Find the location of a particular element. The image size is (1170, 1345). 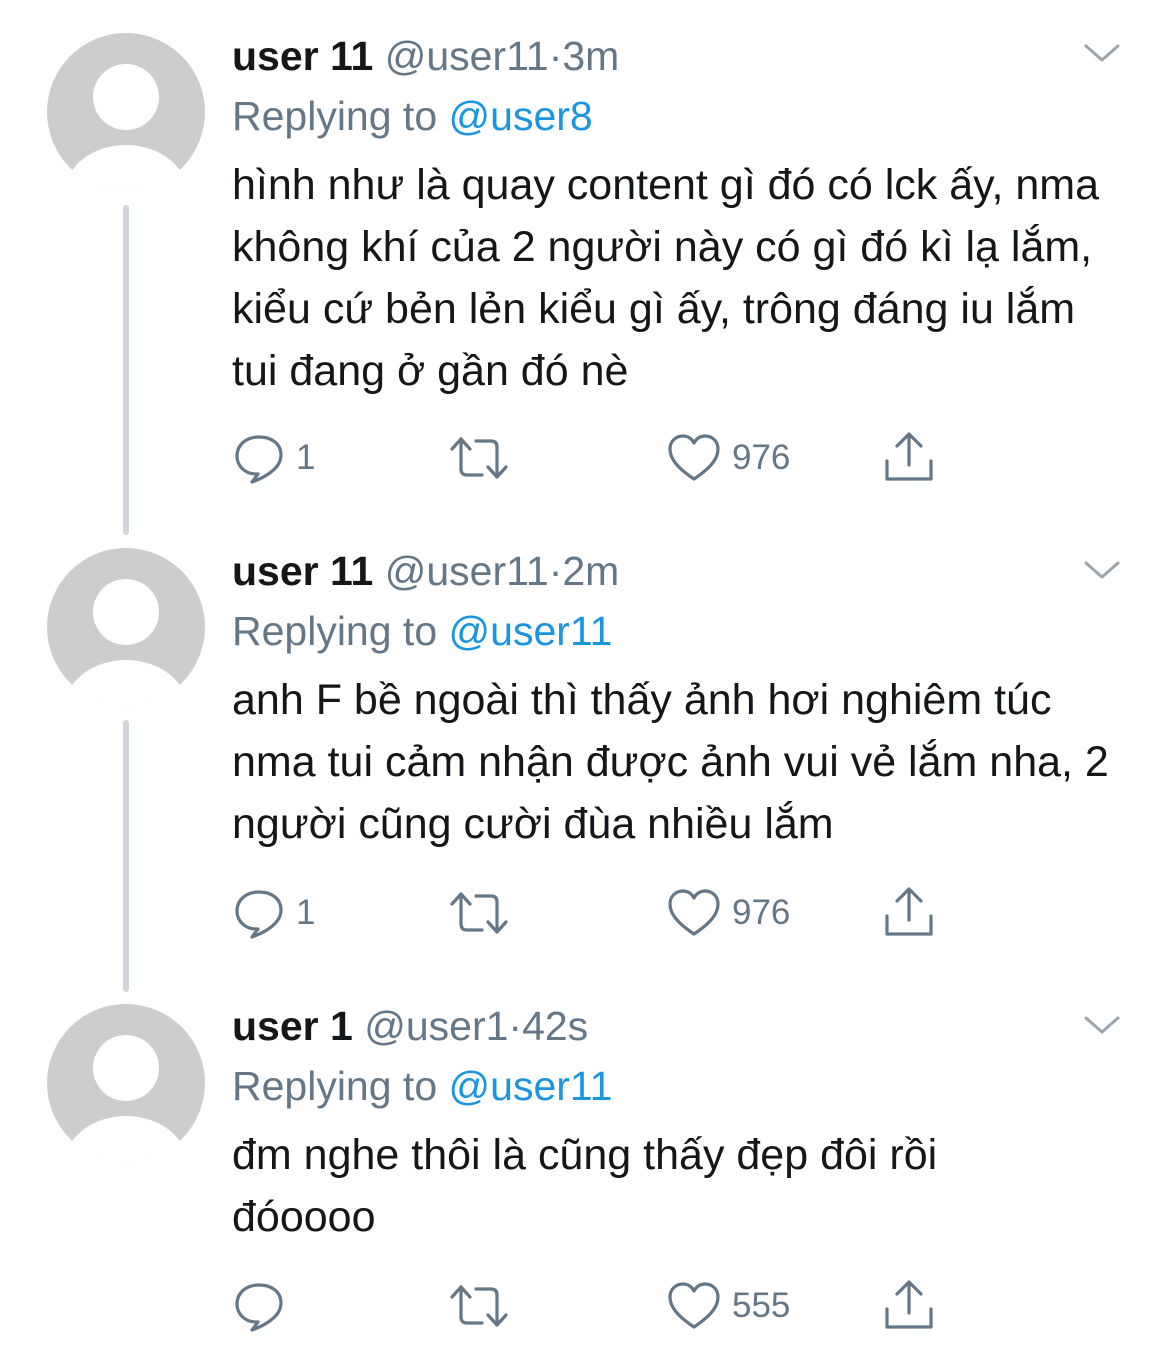

display-name: user 1 is located at coordinates (292, 1026).